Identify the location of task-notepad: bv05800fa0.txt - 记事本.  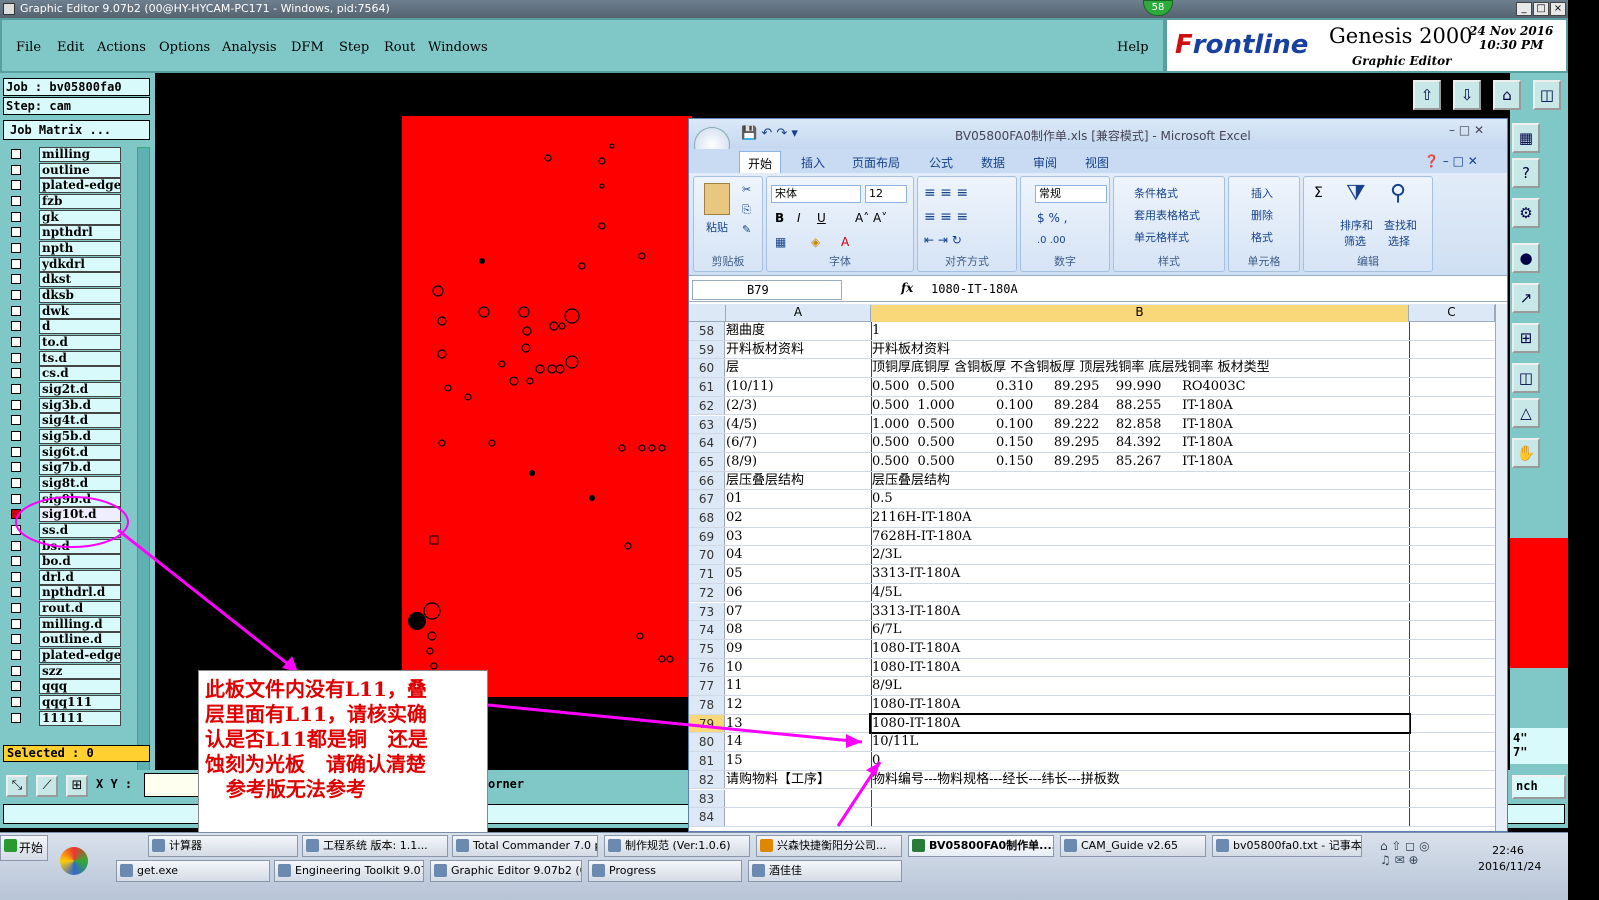
(1287, 846).